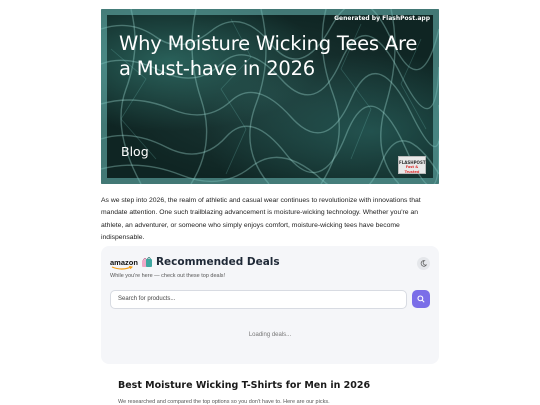  What do you see at coordinates (122, 267) in the screenshot?
I see `amazon-smile-icon` at bounding box center [122, 267].